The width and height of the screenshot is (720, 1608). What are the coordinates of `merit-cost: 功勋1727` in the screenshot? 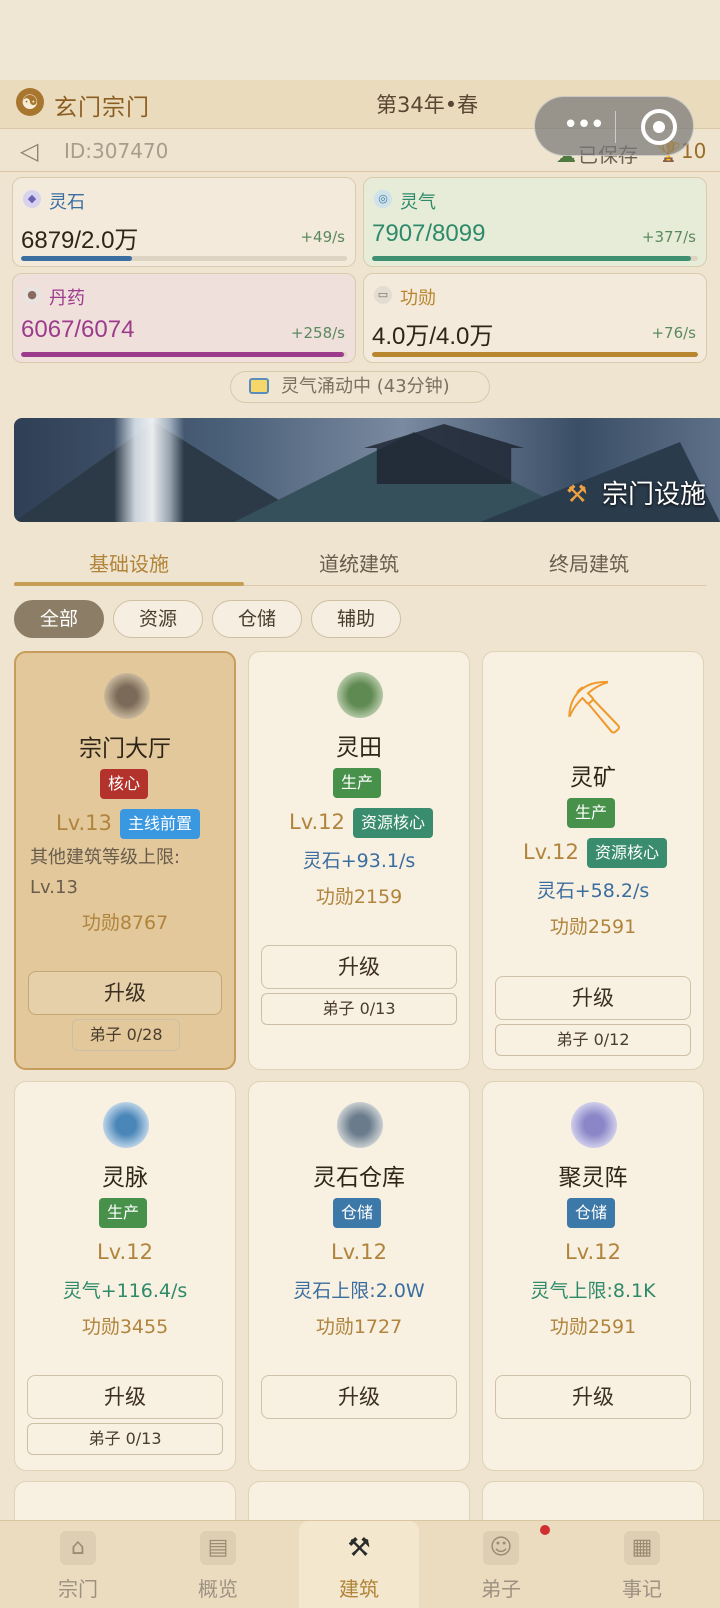 It's located at (359, 1327).